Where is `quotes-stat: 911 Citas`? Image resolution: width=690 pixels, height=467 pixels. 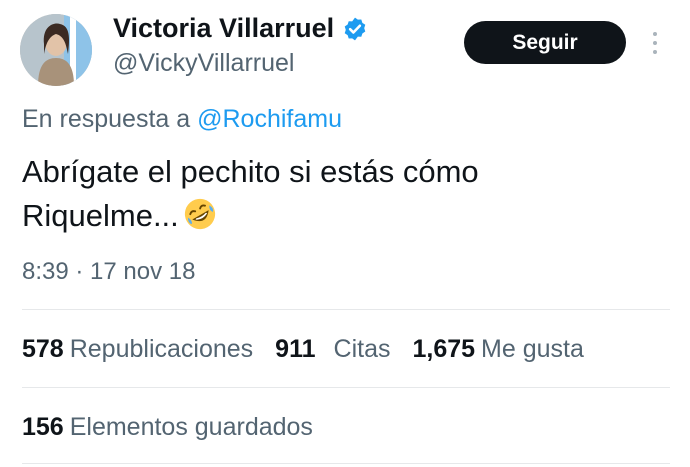 quotes-stat: 911 Citas is located at coordinates (332, 349).